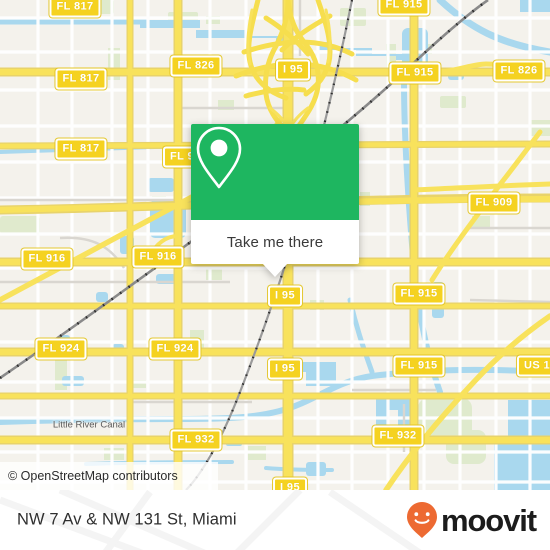 This screenshot has height=550, width=550. I want to click on water-label: Little River Canal, so click(89, 425).